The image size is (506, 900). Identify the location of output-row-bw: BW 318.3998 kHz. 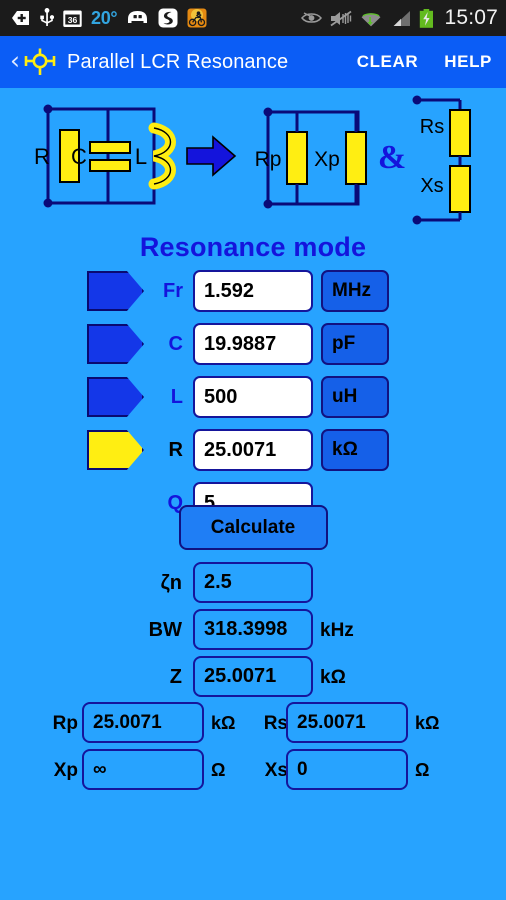
(253, 630).